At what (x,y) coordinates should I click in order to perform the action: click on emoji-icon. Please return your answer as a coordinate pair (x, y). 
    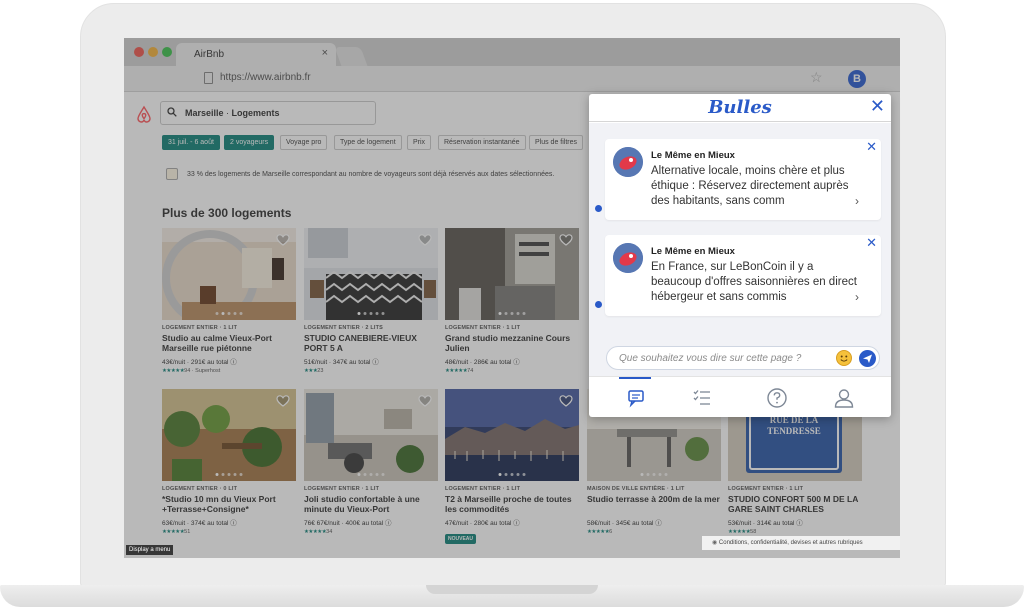
    Looking at the image, I should click on (844, 358).